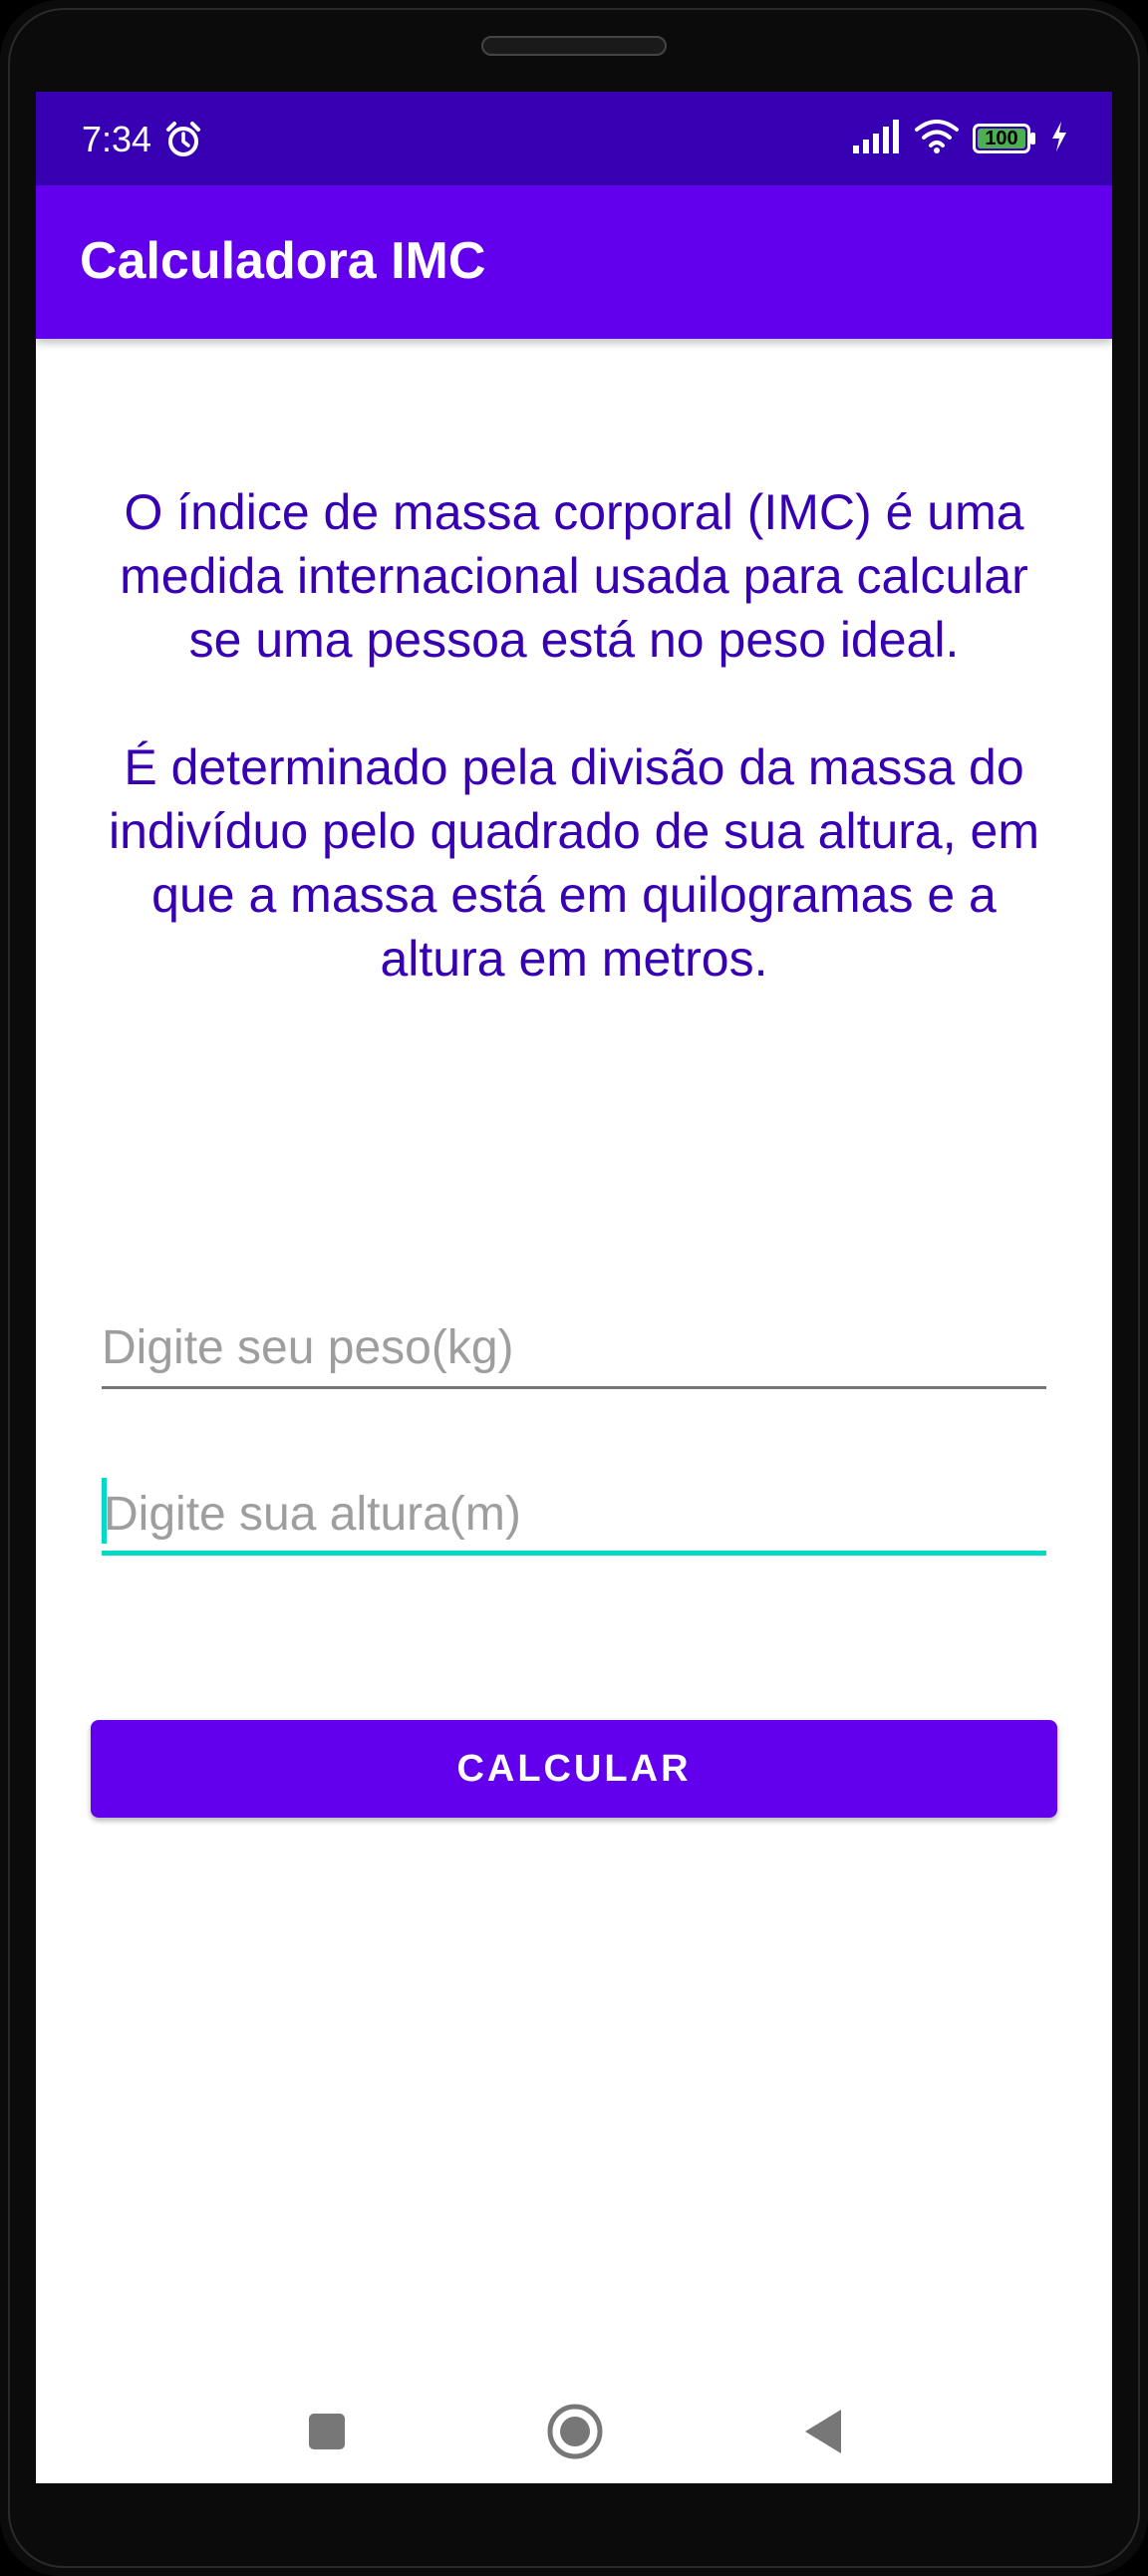  I want to click on navigation-bar, so click(574, 2433).